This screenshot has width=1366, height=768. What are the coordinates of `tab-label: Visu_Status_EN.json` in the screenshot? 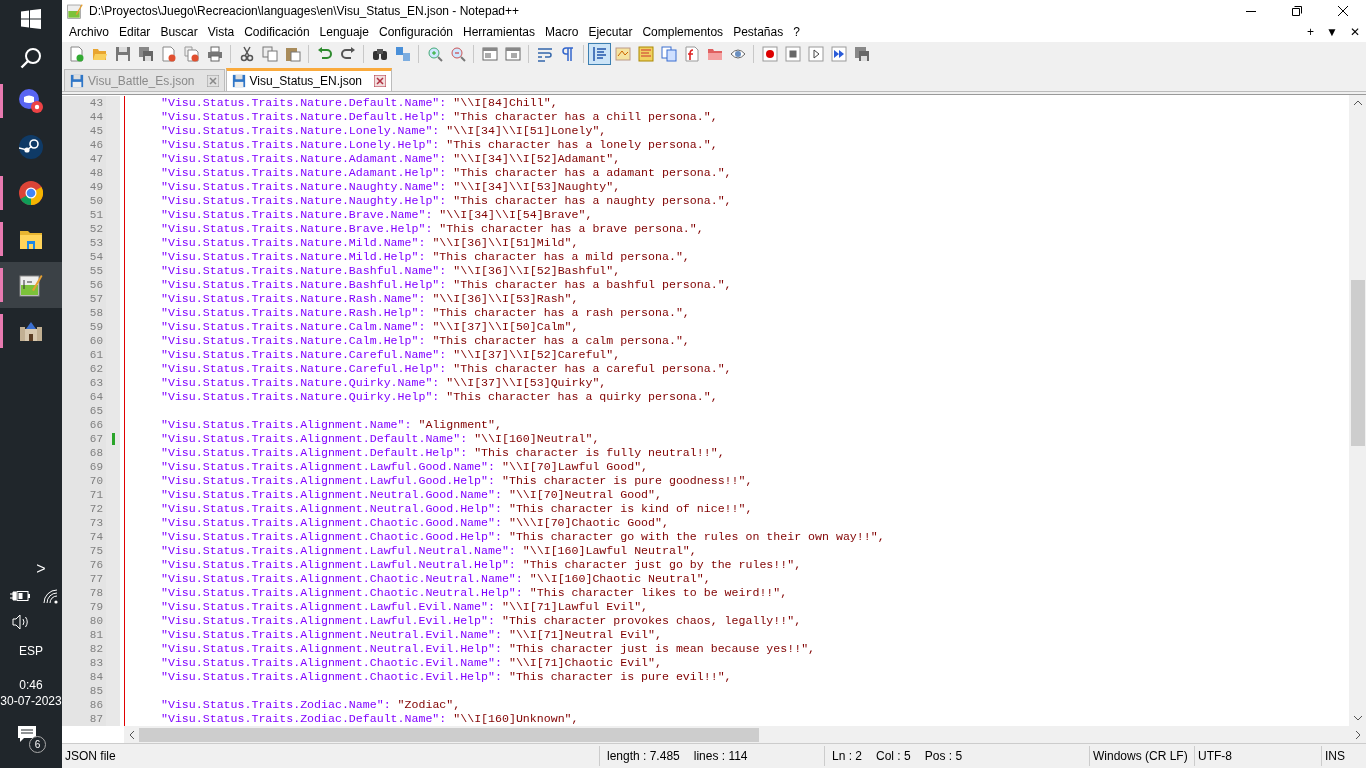 It's located at (306, 81).